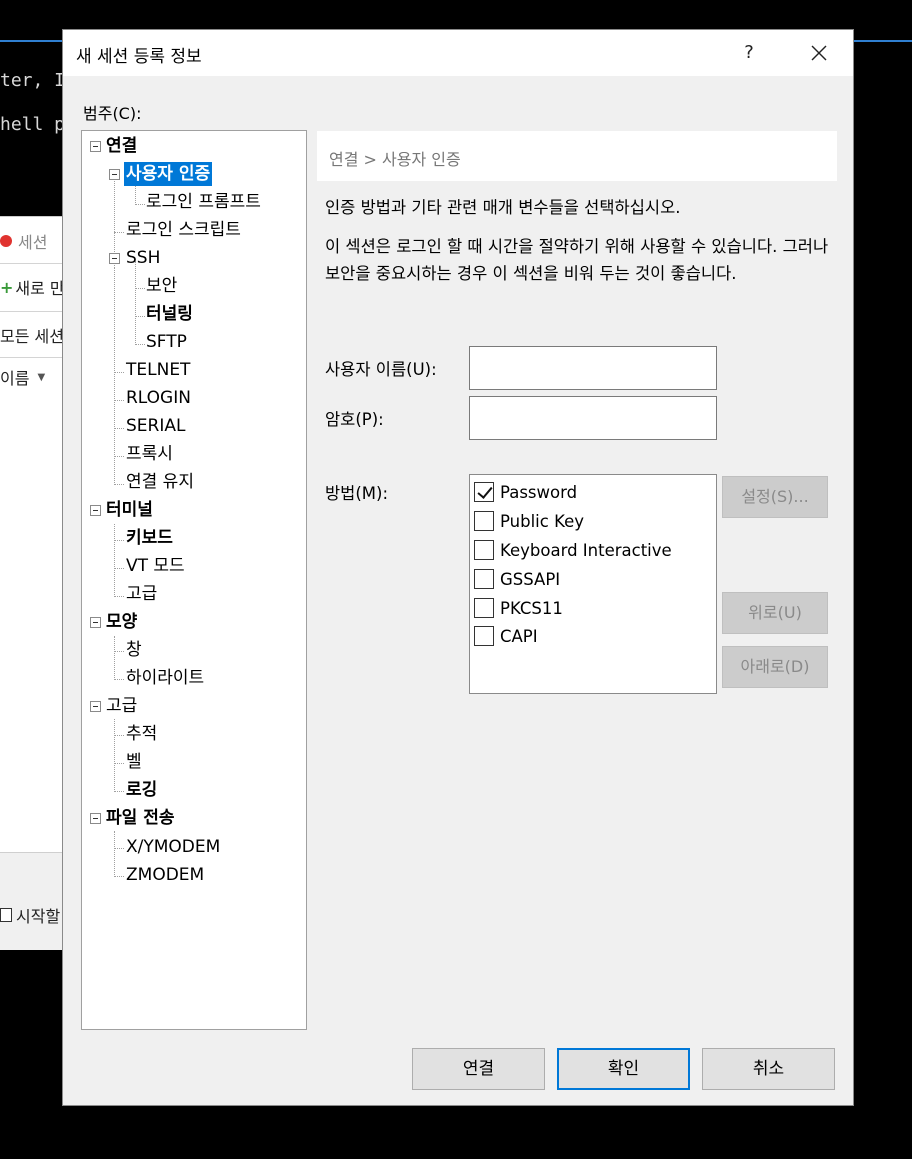  I want to click on ok-button: 확인, so click(623, 1069).